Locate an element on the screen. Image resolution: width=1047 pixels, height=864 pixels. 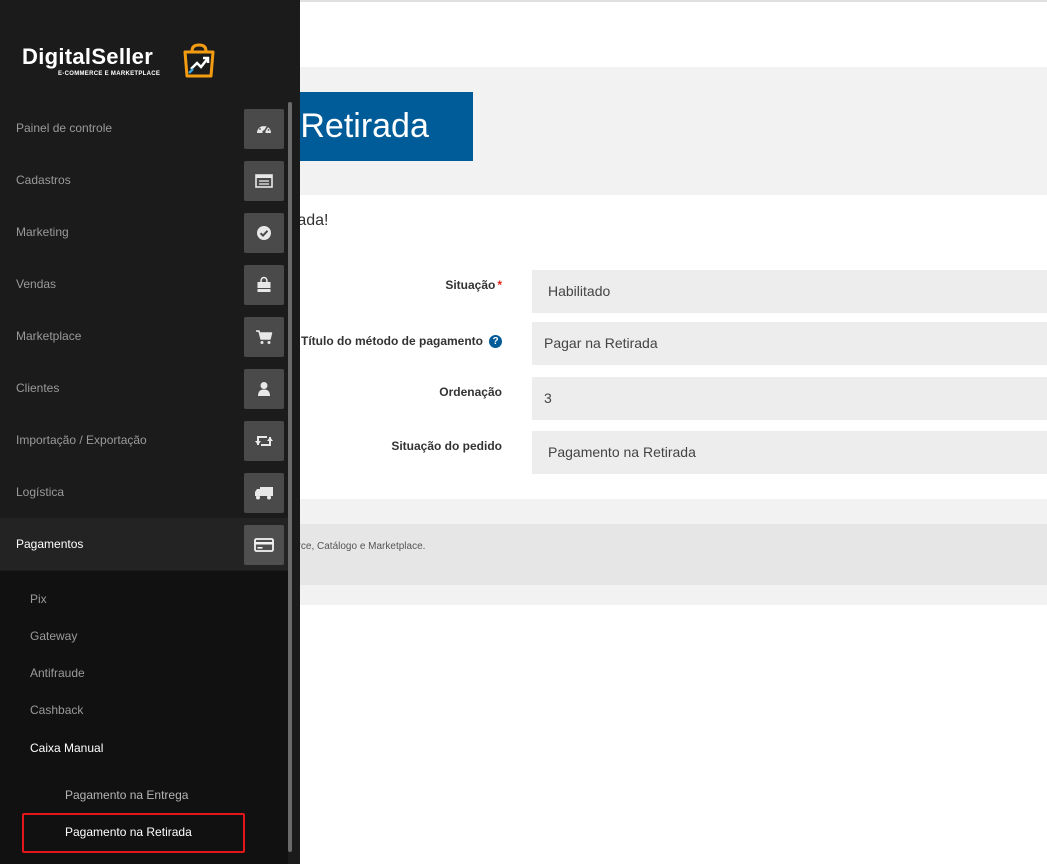
sidebar-item-label: Marketplace is located at coordinates (49, 336).